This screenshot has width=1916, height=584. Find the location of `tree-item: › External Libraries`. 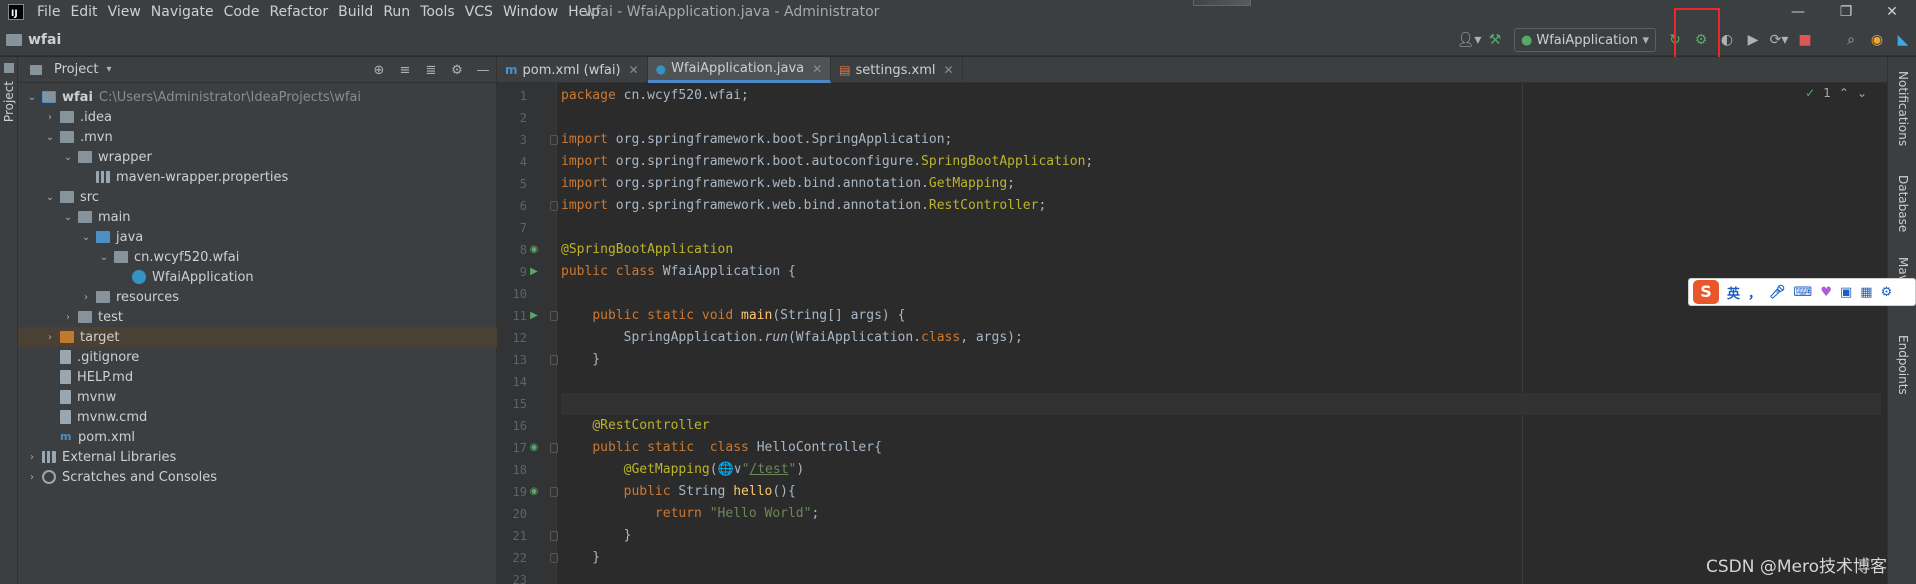

tree-item: › External Libraries is located at coordinates (257, 457).